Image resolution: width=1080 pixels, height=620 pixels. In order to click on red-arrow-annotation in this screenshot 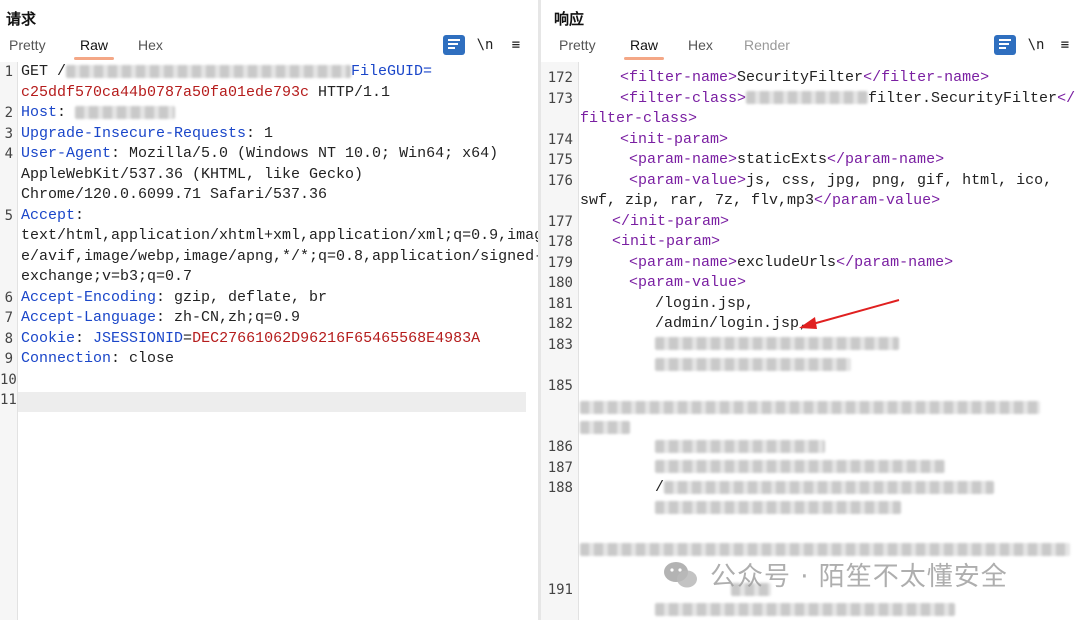, I will do `click(849, 314)`.